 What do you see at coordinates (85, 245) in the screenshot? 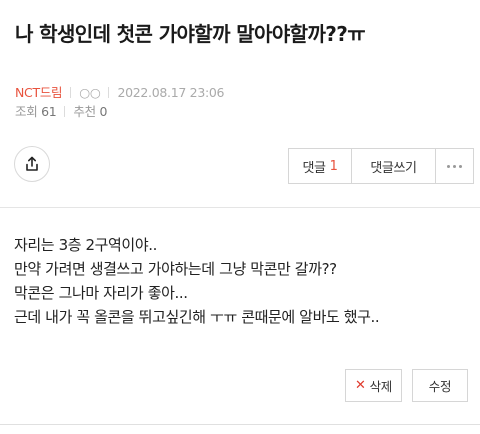
I see `content-line: 자리는 3층 2구역이야..` at bounding box center [85, 245].